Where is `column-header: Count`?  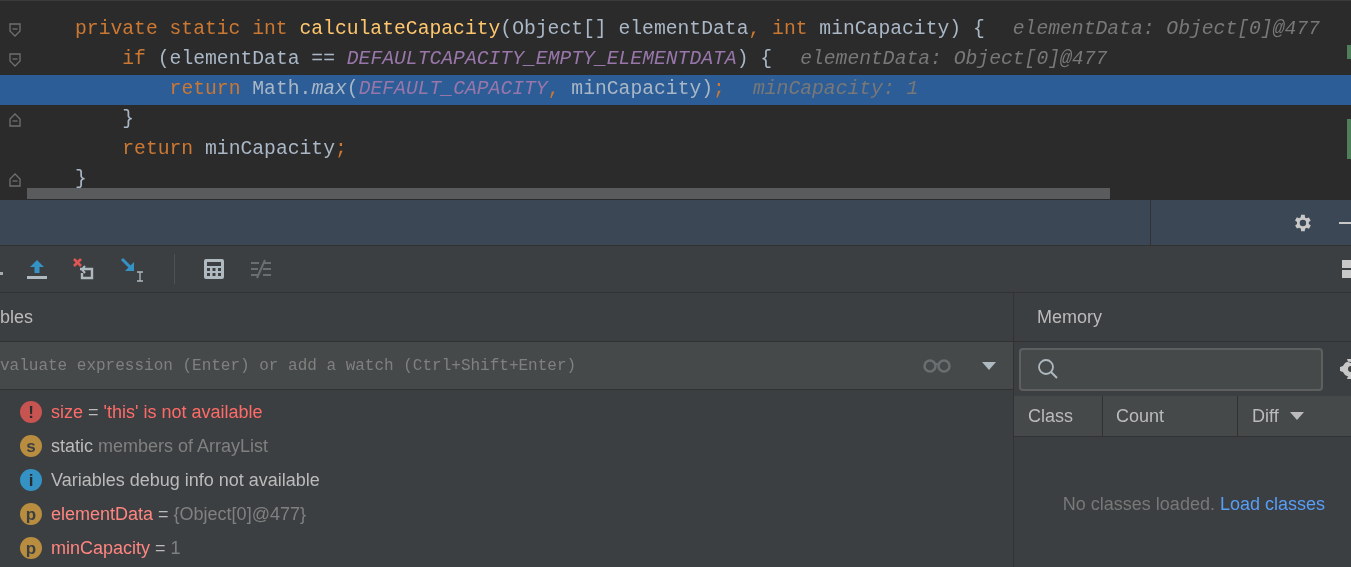 column-header: Count is located at coordinates (1169, 416).